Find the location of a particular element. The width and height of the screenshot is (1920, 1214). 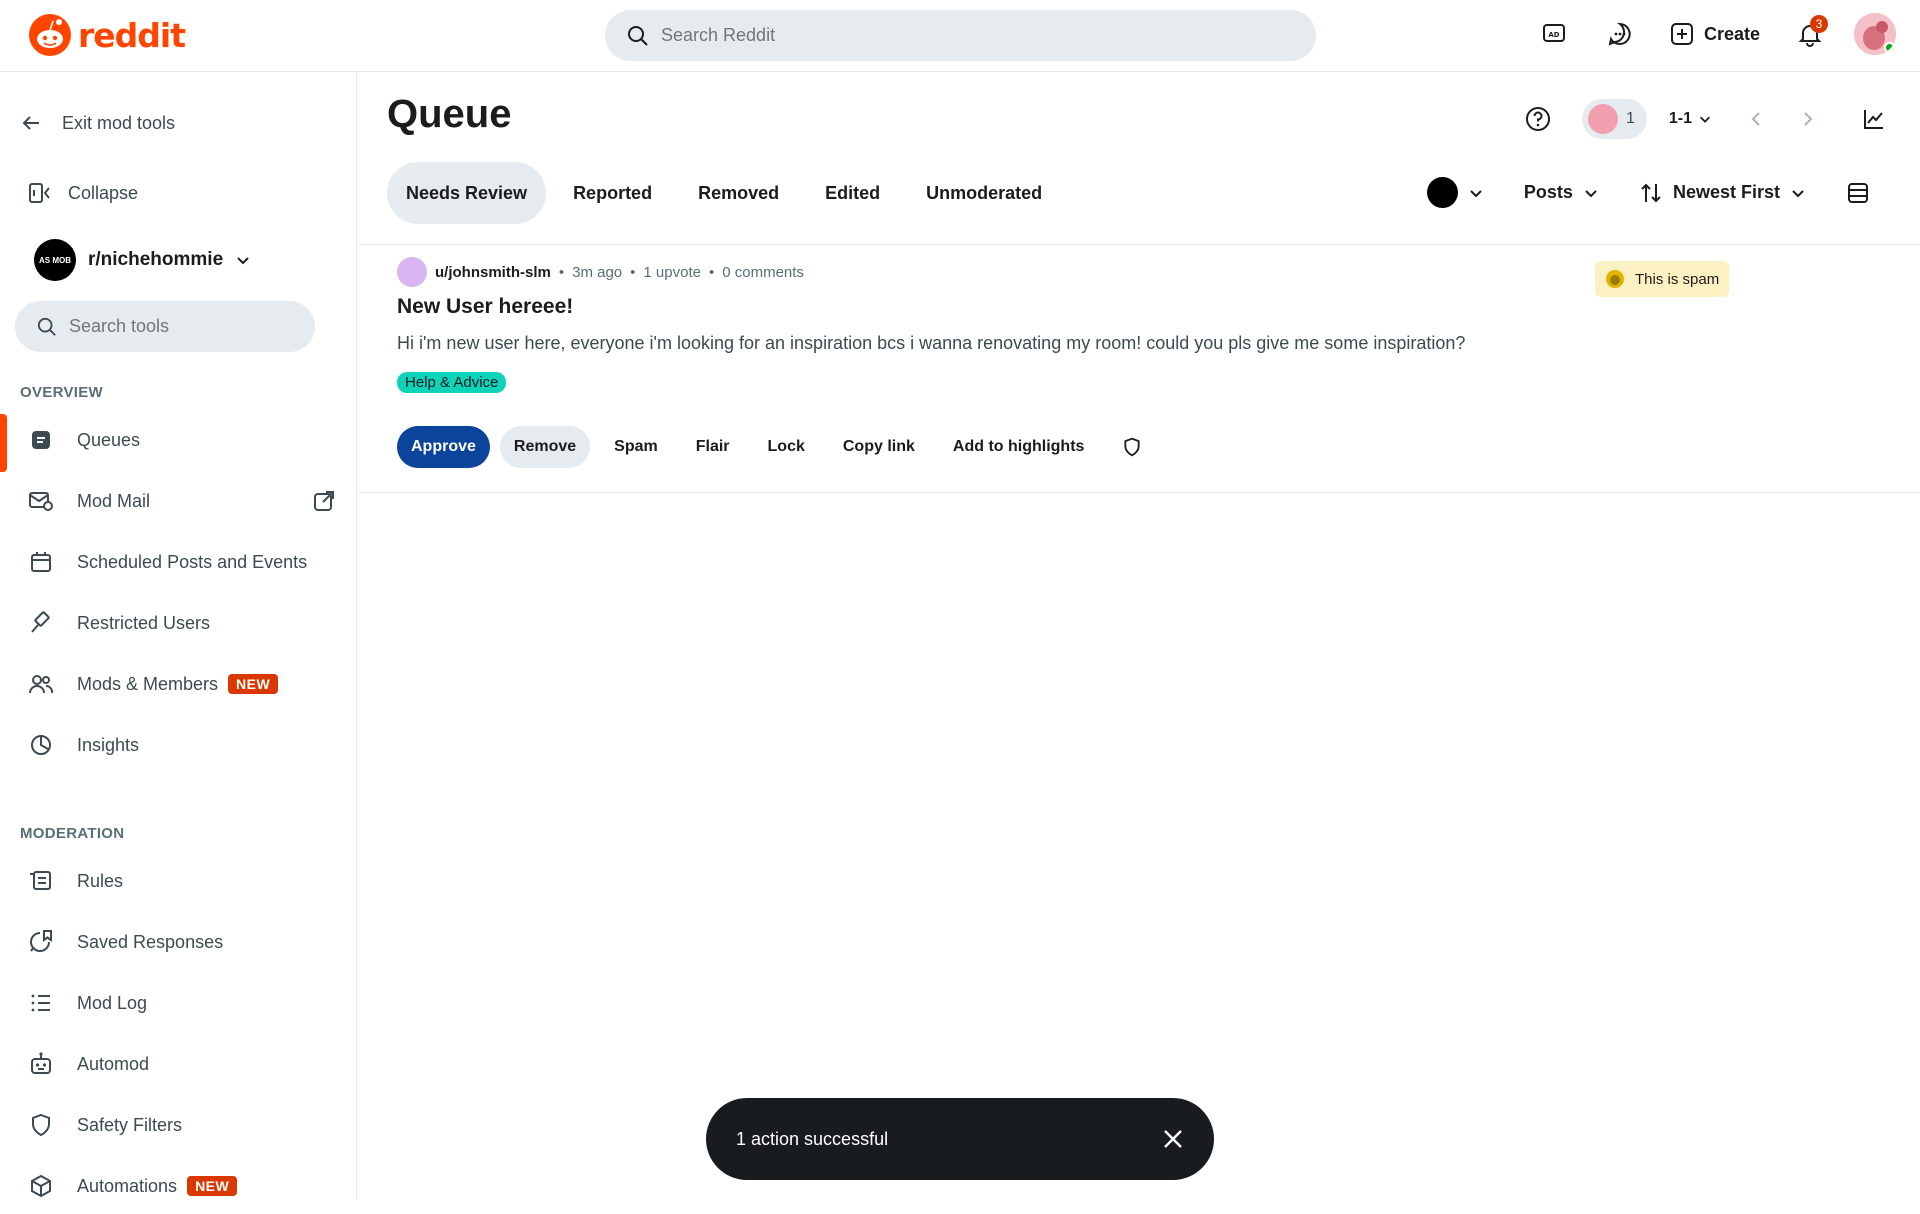

online-indicator is located at coordinates (1889, 47).